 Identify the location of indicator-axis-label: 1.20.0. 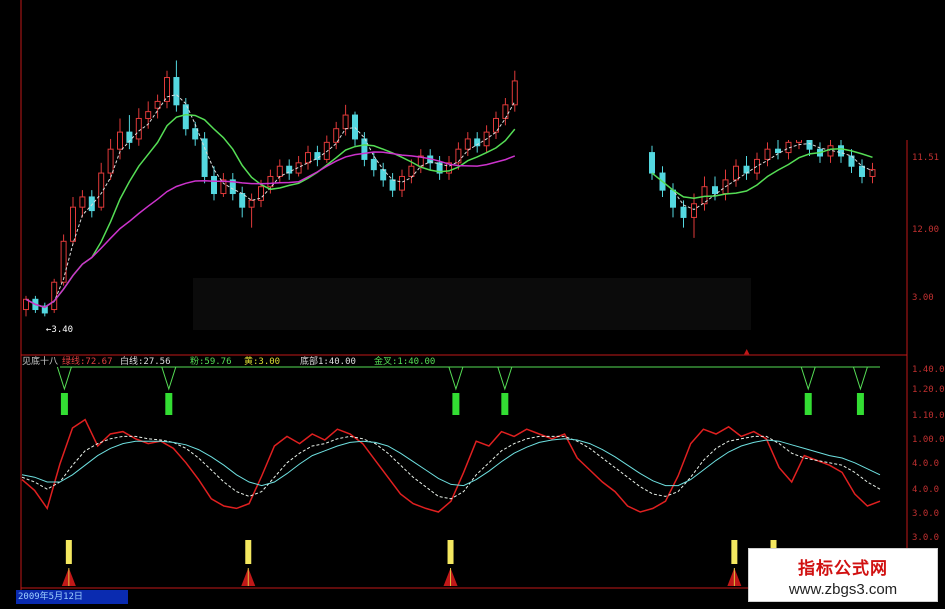
(928, 390).